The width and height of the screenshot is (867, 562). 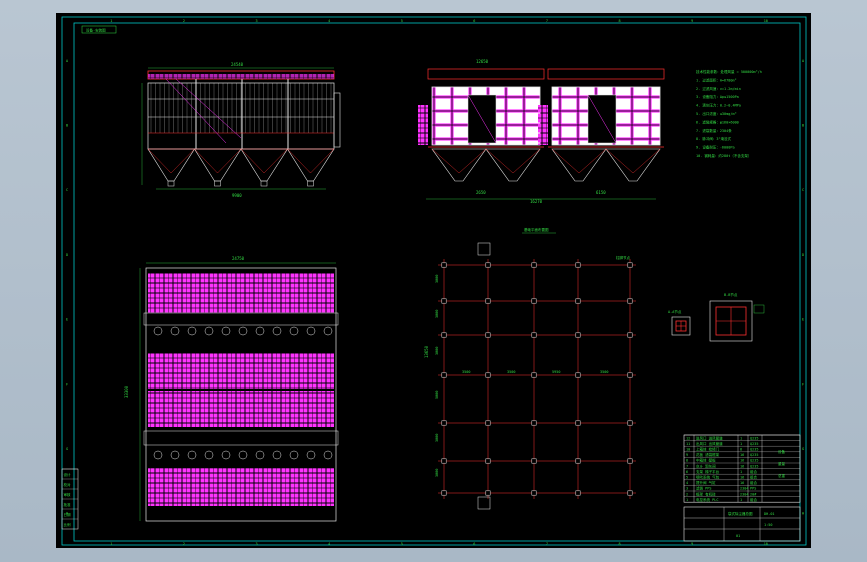 I want to click on bom-cell-no: 1, so click(x=687, y=500).